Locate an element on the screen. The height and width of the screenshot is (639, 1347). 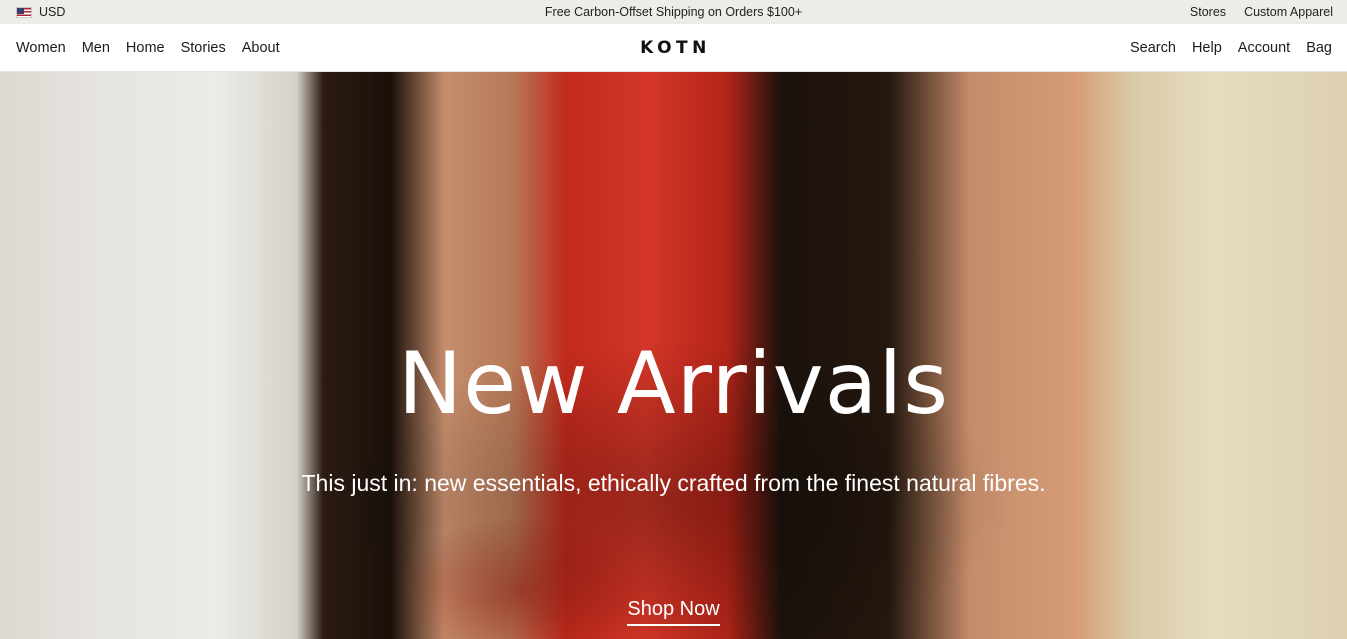
nav-women: Women is located at coordinates (41, 48).